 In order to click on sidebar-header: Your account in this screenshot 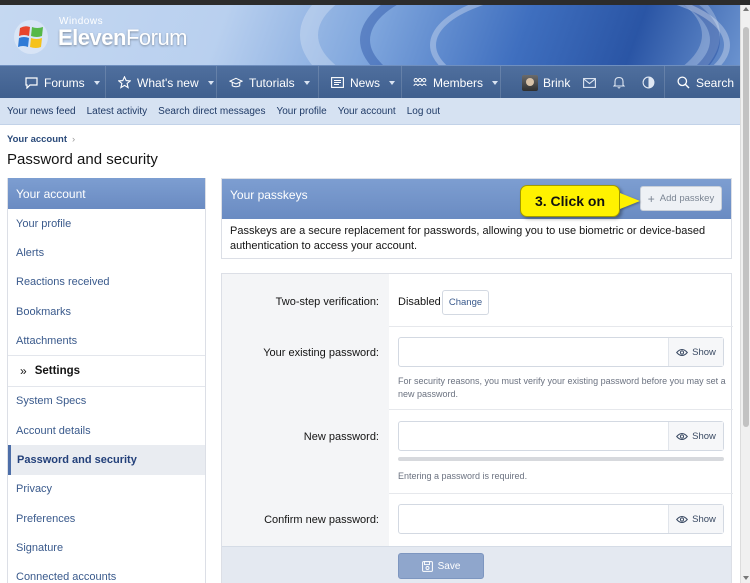, I will do `click(106, 193)`.